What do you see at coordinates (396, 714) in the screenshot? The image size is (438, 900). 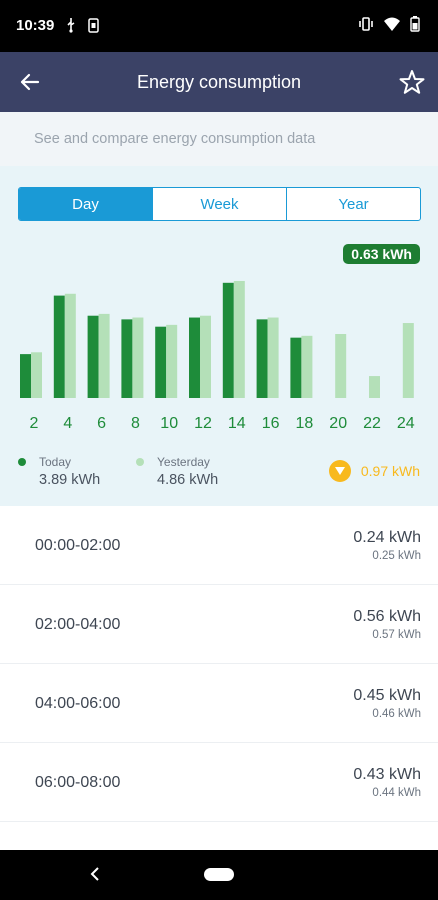 I see `yesterday-value: 0.46 kWh` at bounding box center [396, 714].